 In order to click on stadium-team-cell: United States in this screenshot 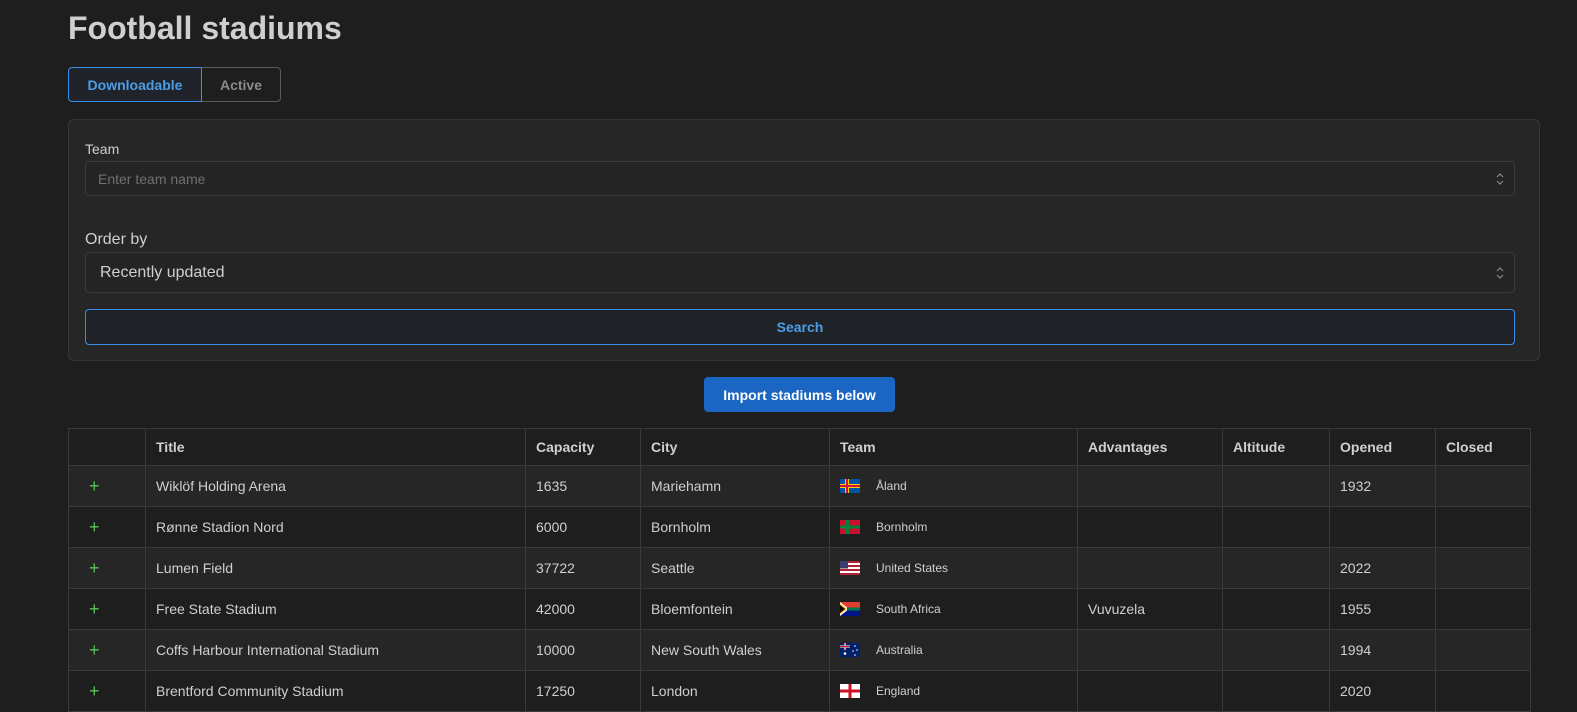, I will do `click(953, 568)`.